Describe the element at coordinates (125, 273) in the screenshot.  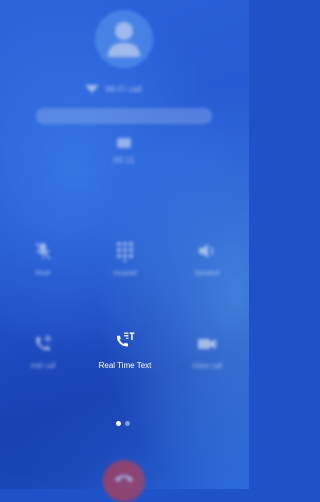
I see `keypad-label: Keypad` at that location.